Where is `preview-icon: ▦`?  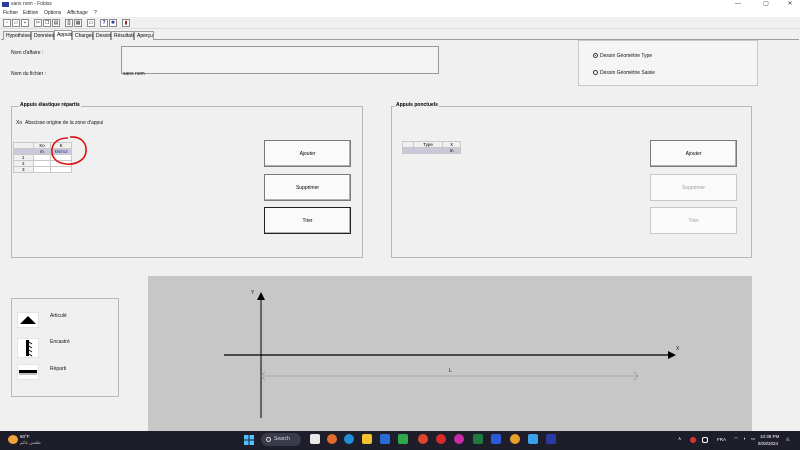
preview-icon: ▦ is located at coordinates (78, 23).